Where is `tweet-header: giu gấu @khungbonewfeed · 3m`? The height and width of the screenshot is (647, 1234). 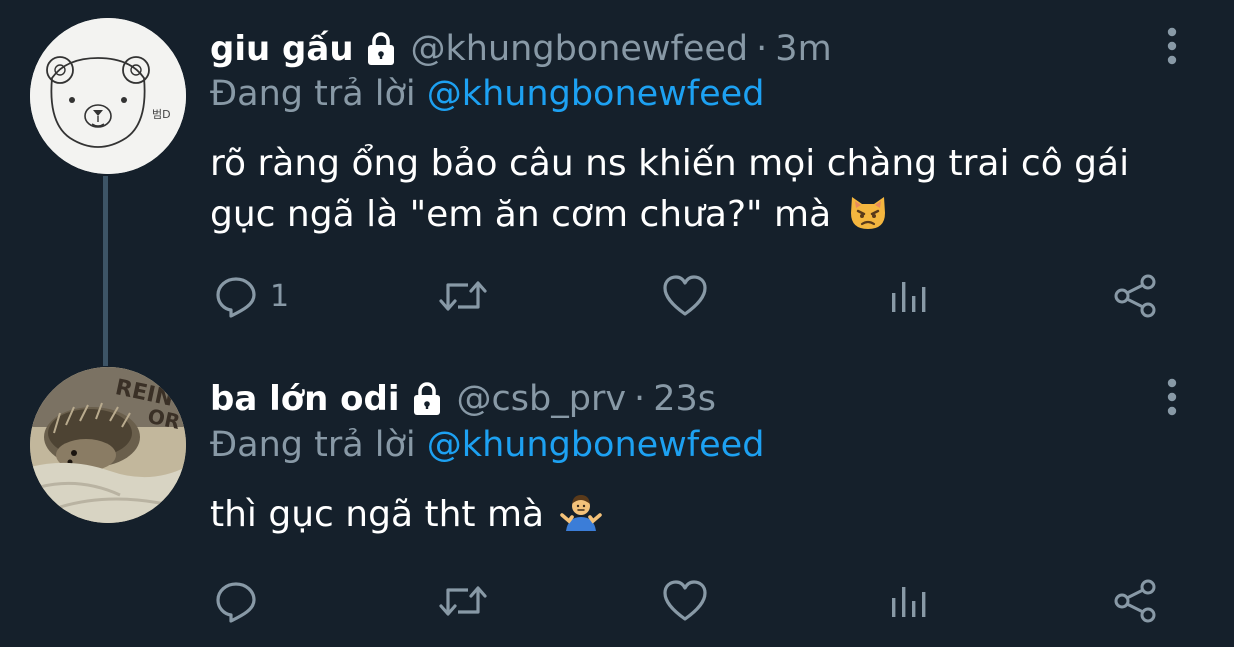
tweet-header: giu gấu @khungbonewfeed · 3m is located at coordinates (521, 49).